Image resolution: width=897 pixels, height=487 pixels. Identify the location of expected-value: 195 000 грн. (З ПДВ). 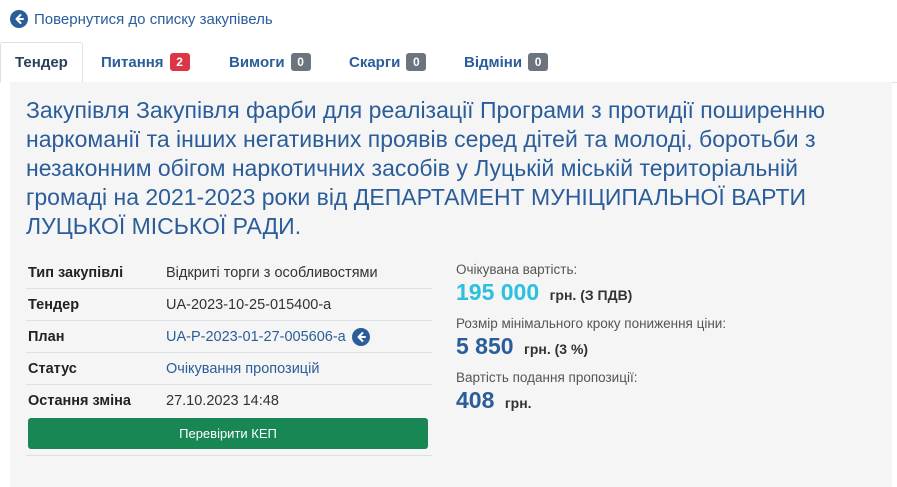
(666, 292).